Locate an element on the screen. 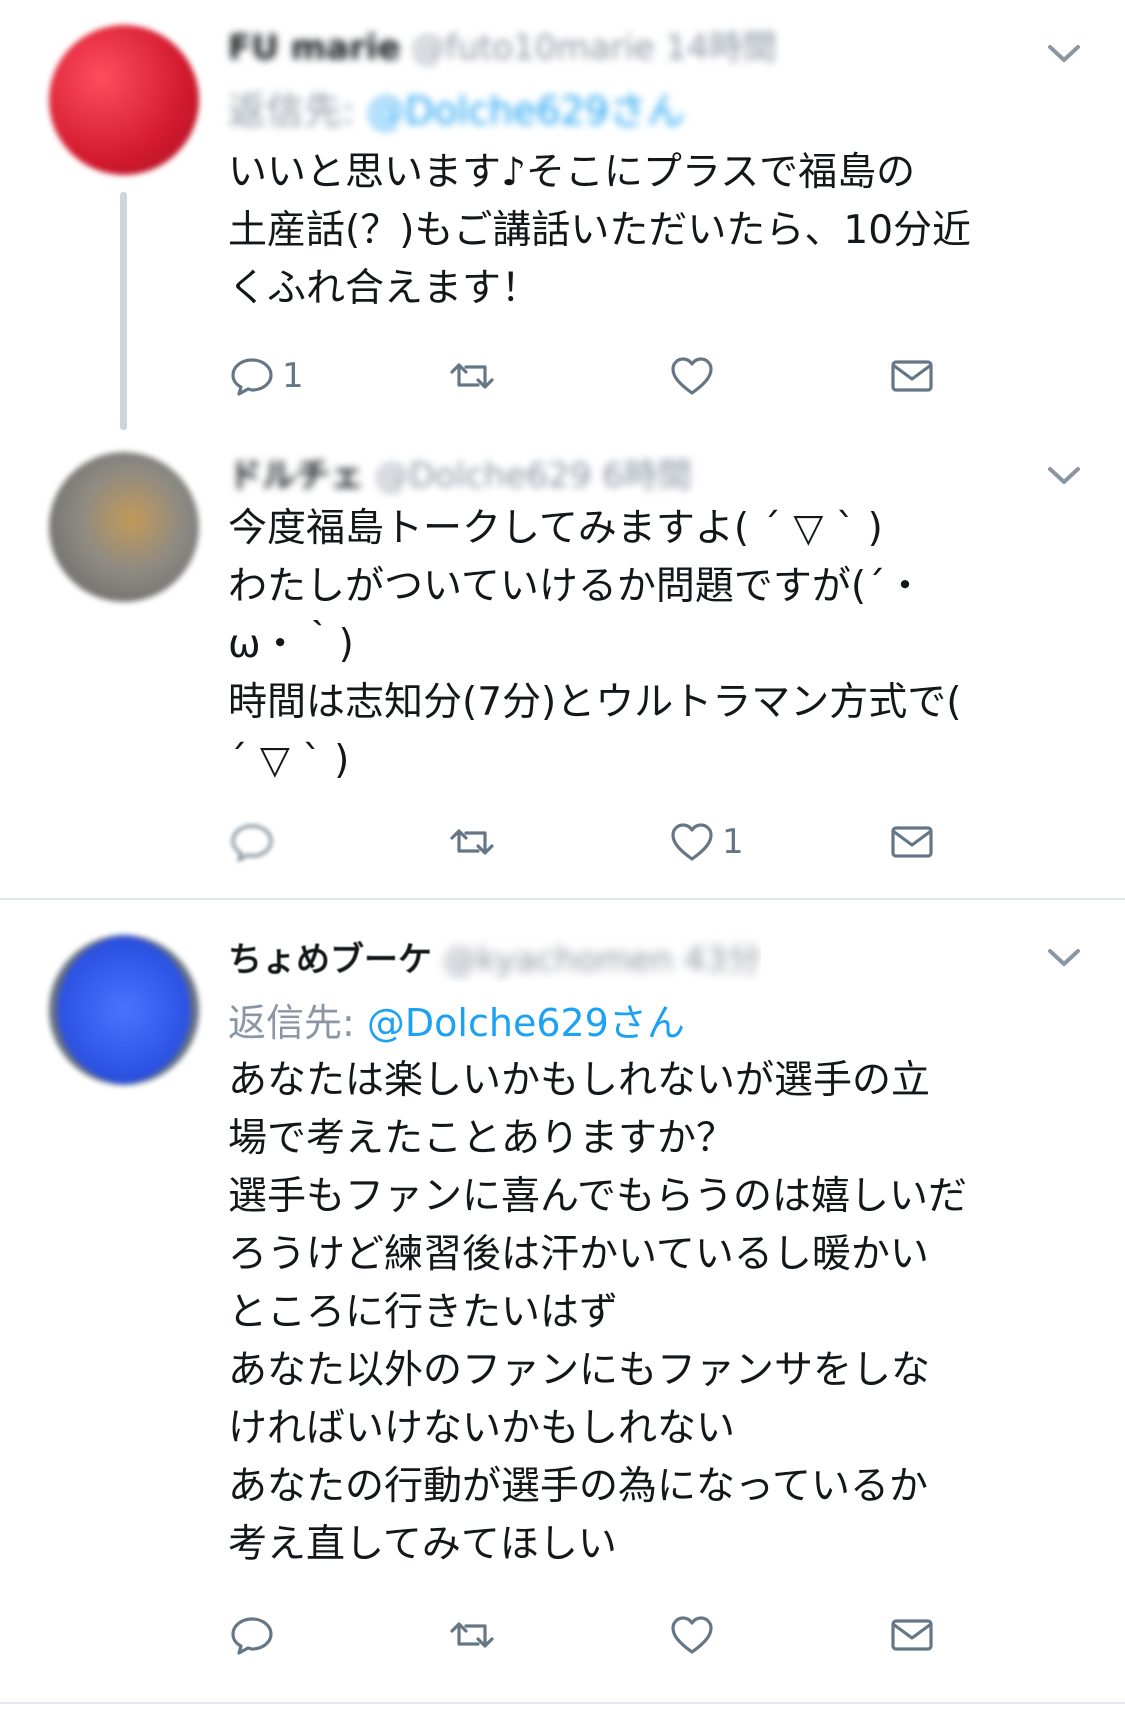 The width and height of the screenshot is (1125, 1713). timestamp: 43分 is located at coordinates (722, 956).